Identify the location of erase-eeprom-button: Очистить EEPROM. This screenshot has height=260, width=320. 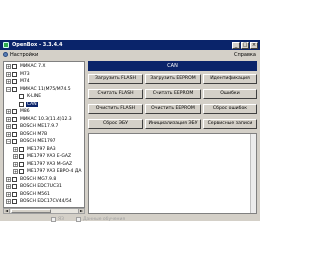
(173, 109).